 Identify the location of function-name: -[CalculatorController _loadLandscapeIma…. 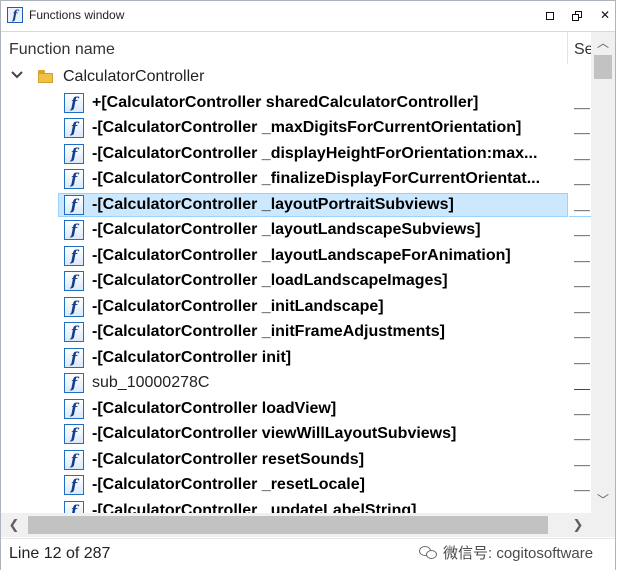
(270, 280).